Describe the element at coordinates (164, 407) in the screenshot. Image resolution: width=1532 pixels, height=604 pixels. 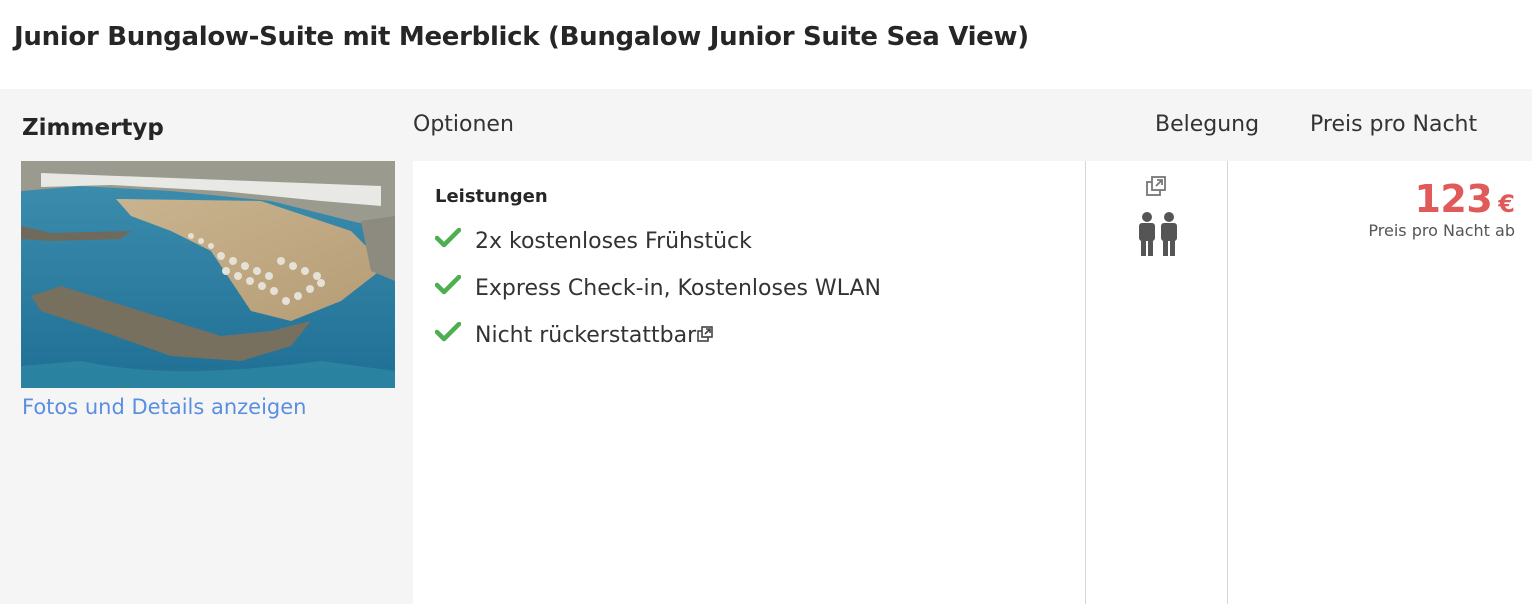
I see `show-photos-details-link: Fotos und Details anzeigen` at that location.